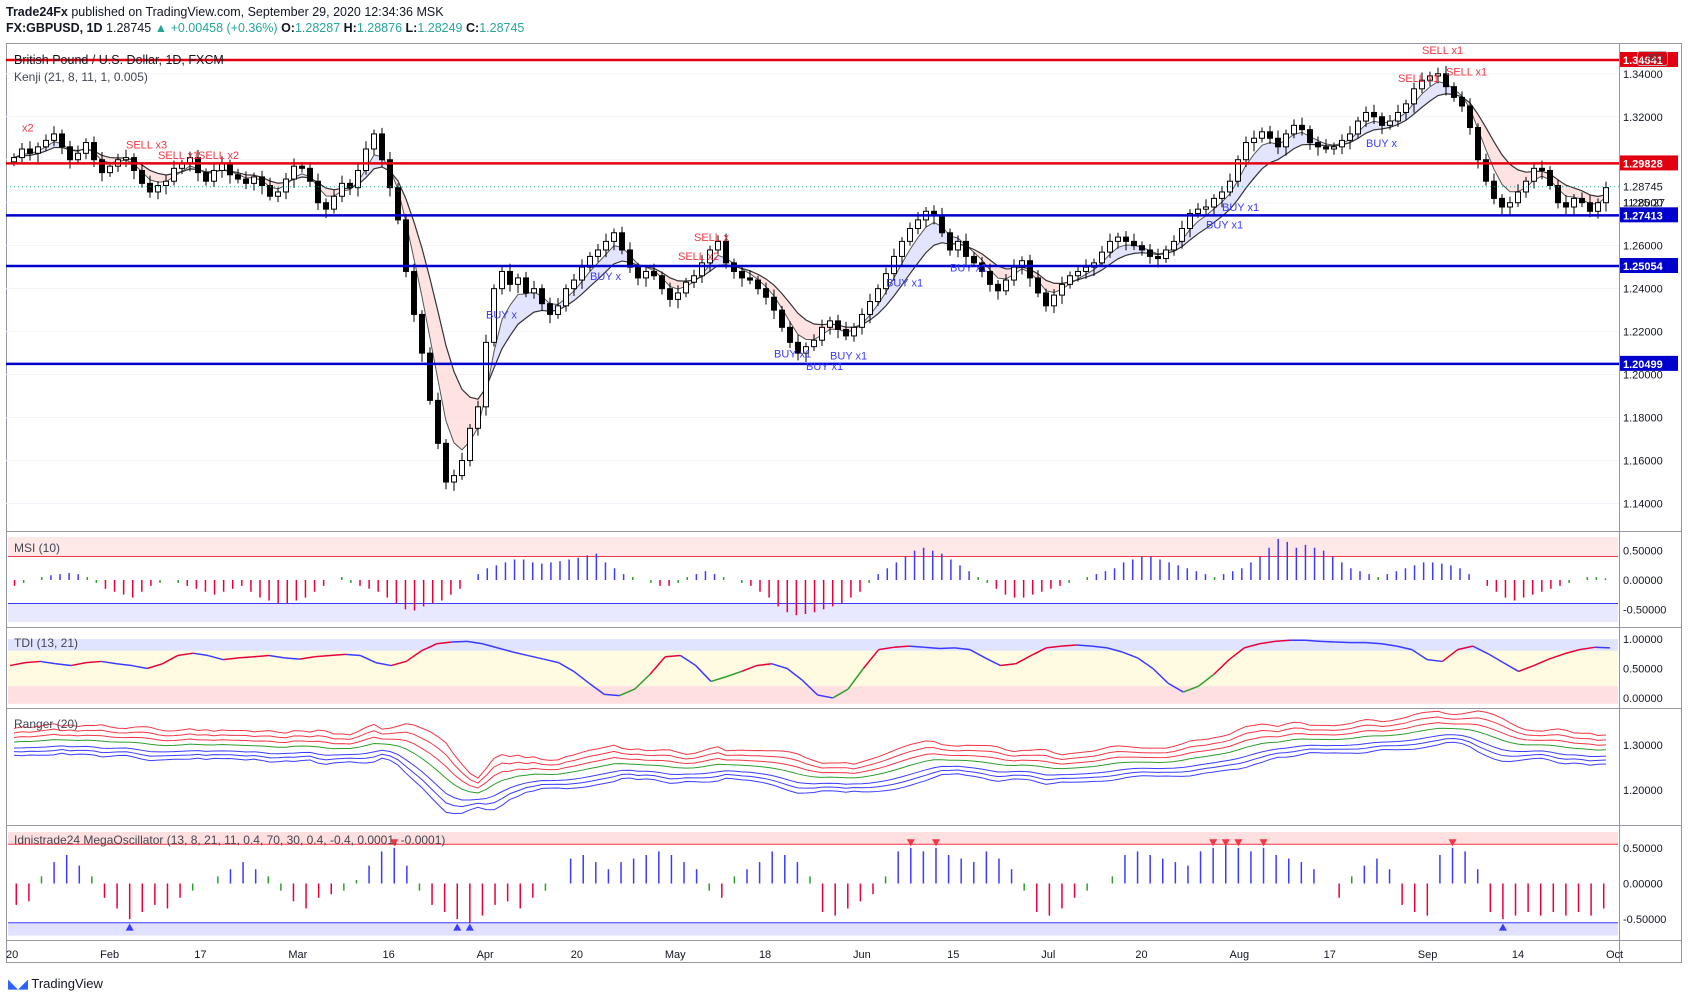 This screenshot has width=1688, height=1002. I want to click on price-tick-label: 1.16000, so click(1643, 462).